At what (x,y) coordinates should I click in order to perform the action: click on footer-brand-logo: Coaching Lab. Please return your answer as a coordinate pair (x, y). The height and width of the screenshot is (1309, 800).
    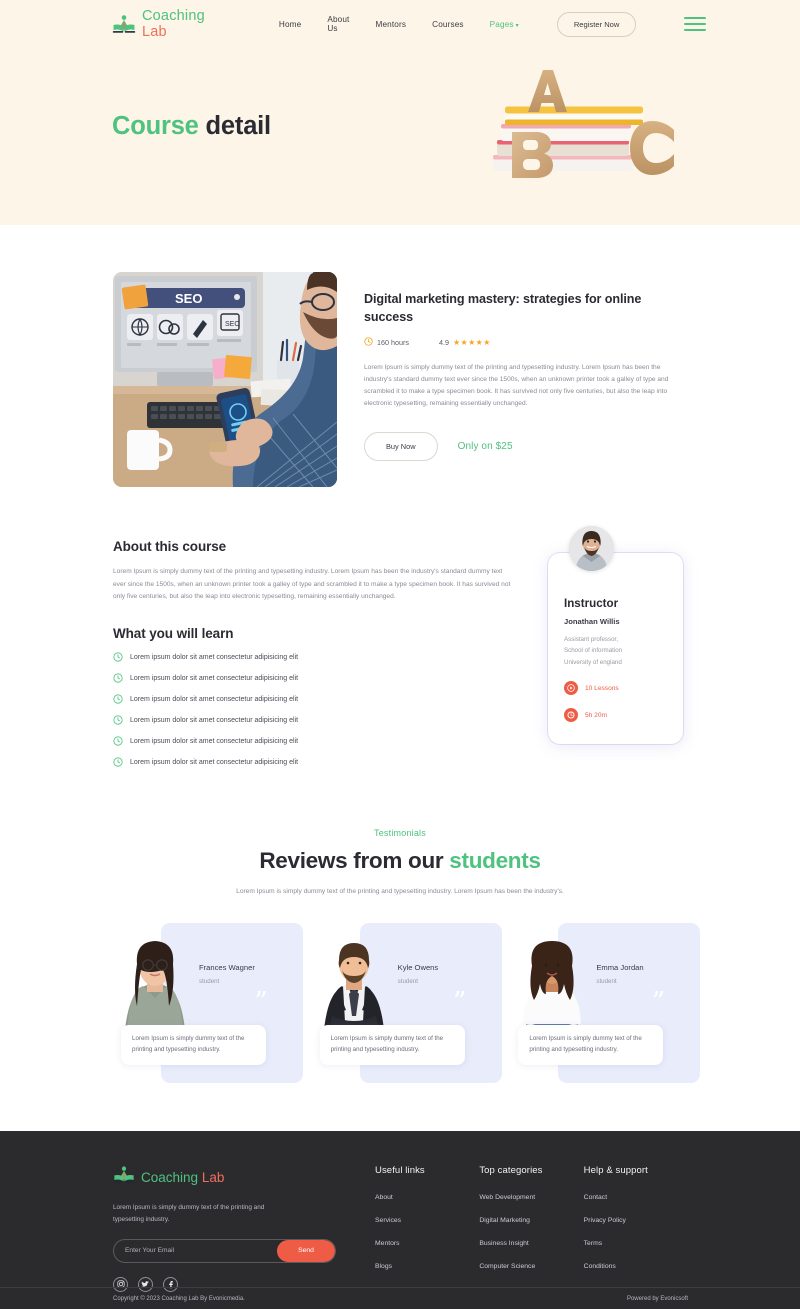
    Looking at the image, I should click on (224, 1177).